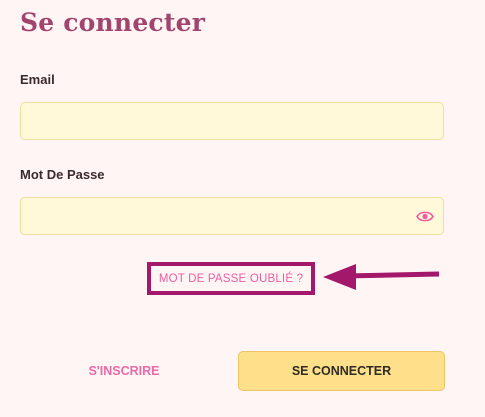 The image size is (485, 417). Describe the element at coordinates (62, 174) in the screenshot. I see `password-label: Mot De Passe` at that location.